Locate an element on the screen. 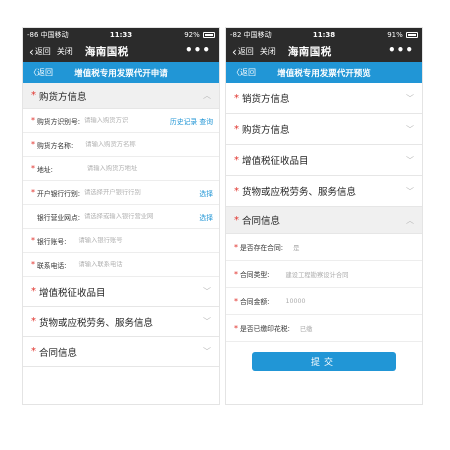 This screenshot has height=450, width=450. bank-account-input is located at coordinates (145, 240).